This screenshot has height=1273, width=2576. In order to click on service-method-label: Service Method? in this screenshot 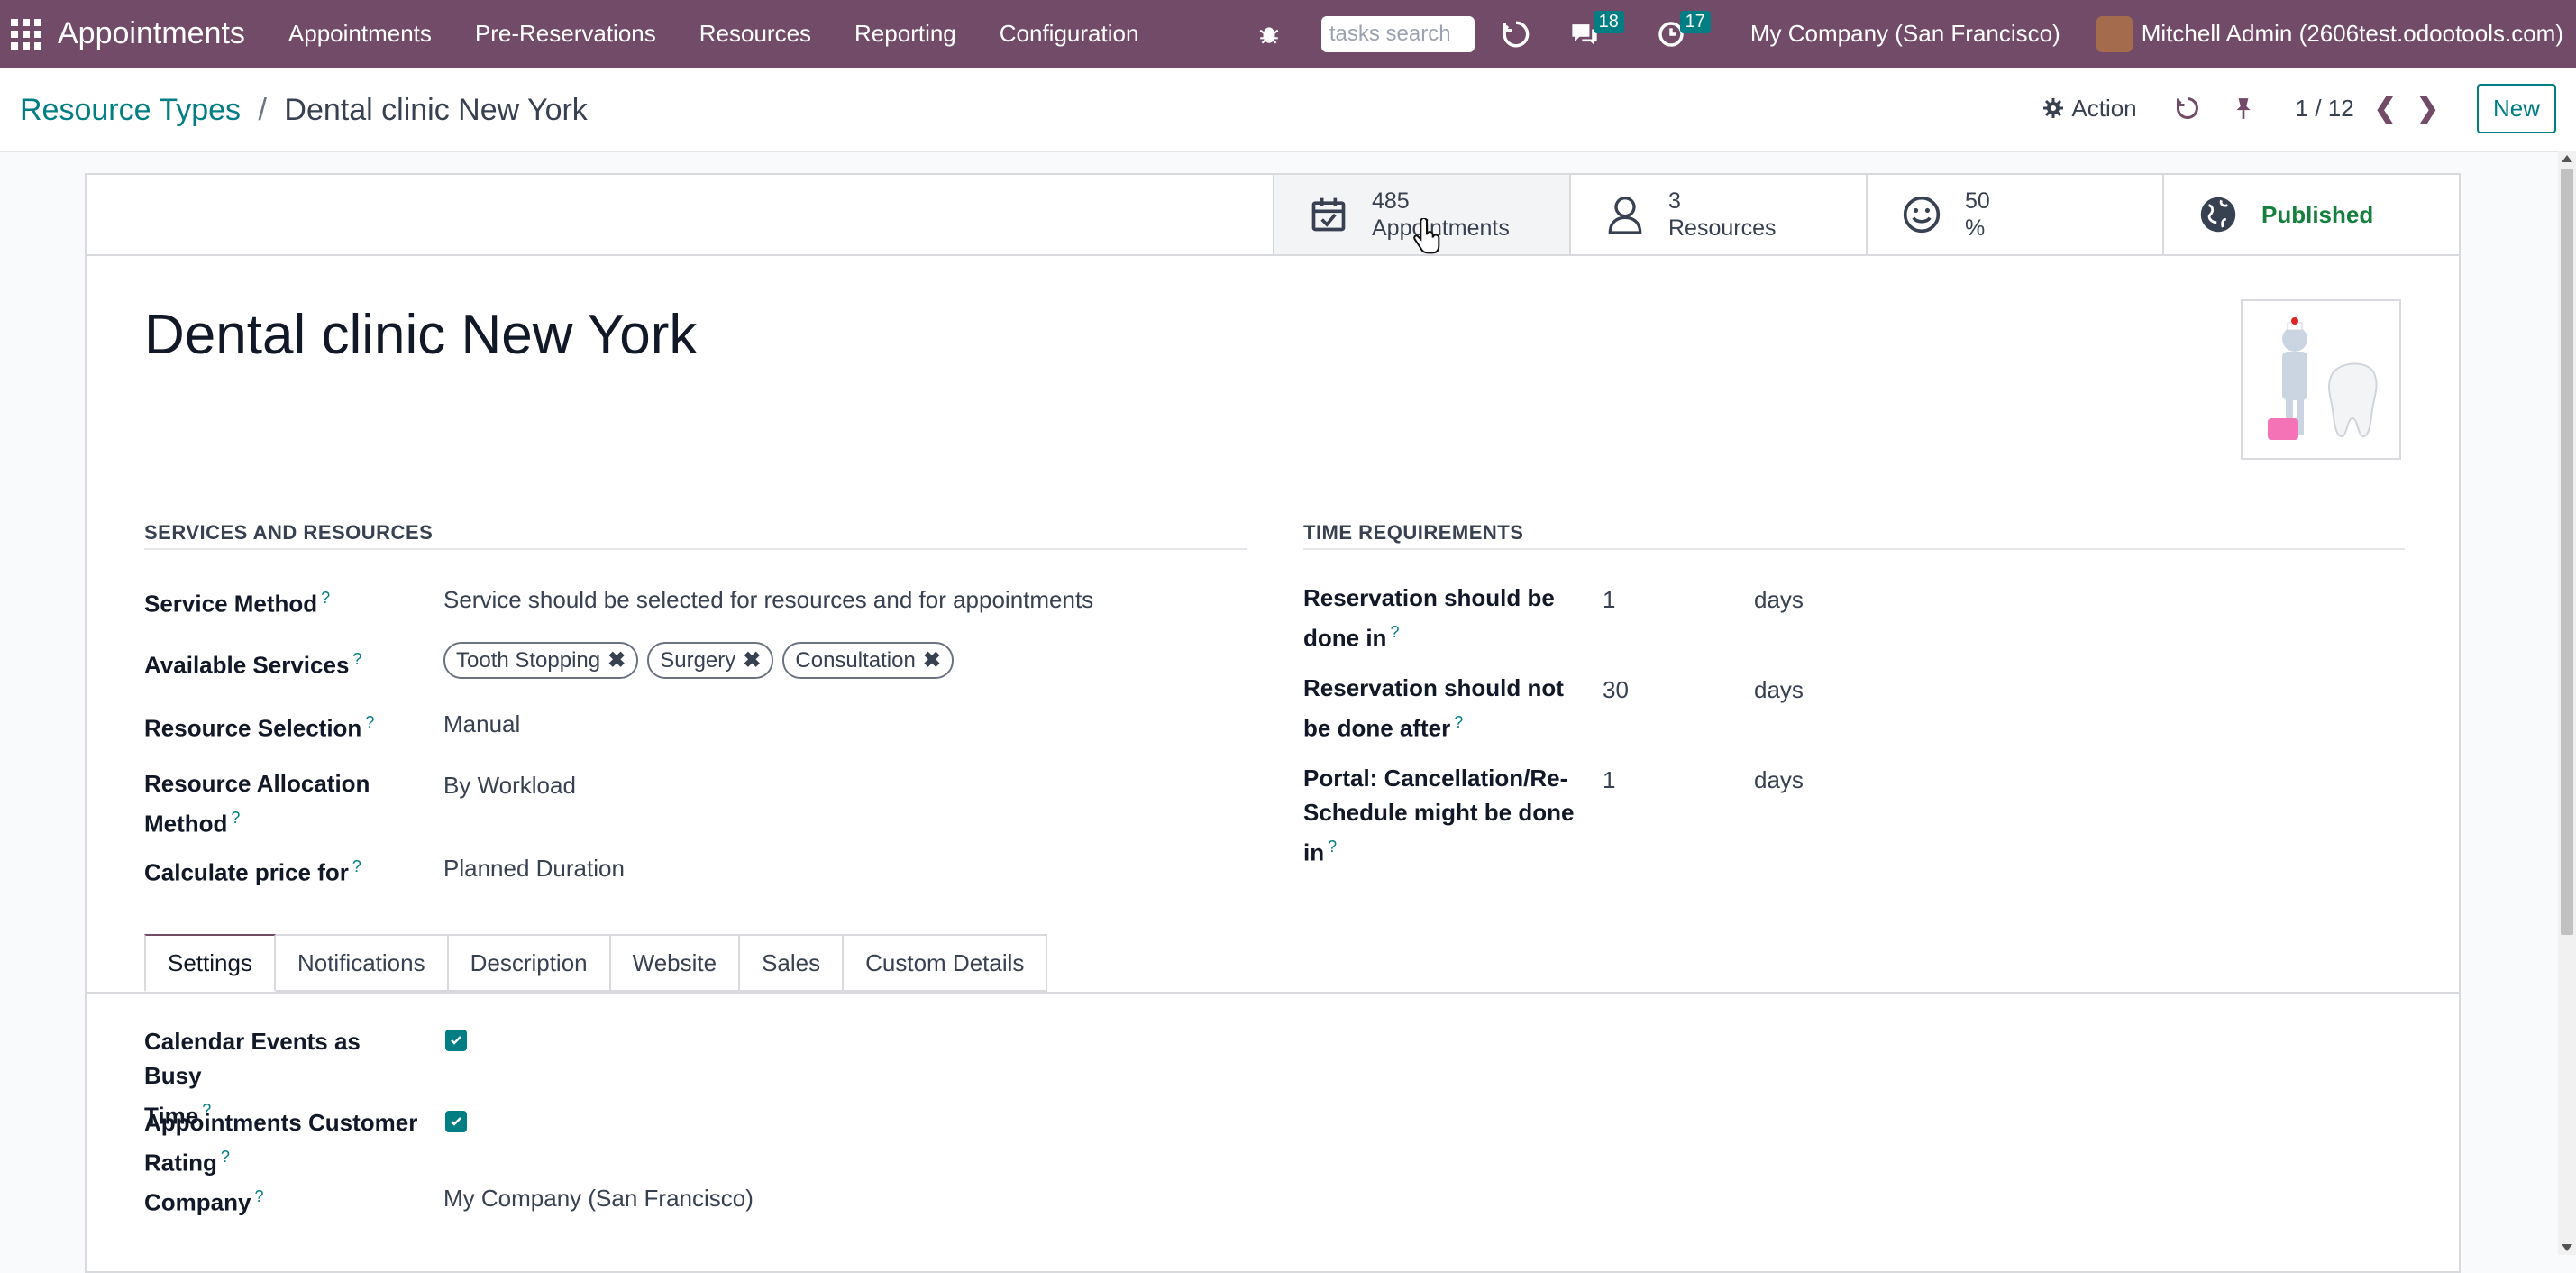, I will do `click(237, 603)`.